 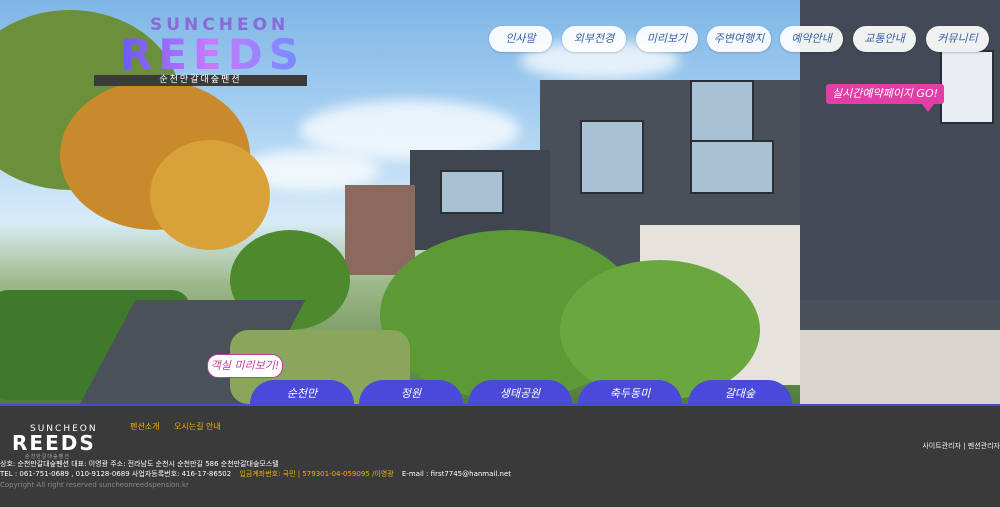 What do you see at coordinates (197, 426) in the screenshot?
I see `footer-link-directions: 오시는길 안내` at bounding box center [197, 426].